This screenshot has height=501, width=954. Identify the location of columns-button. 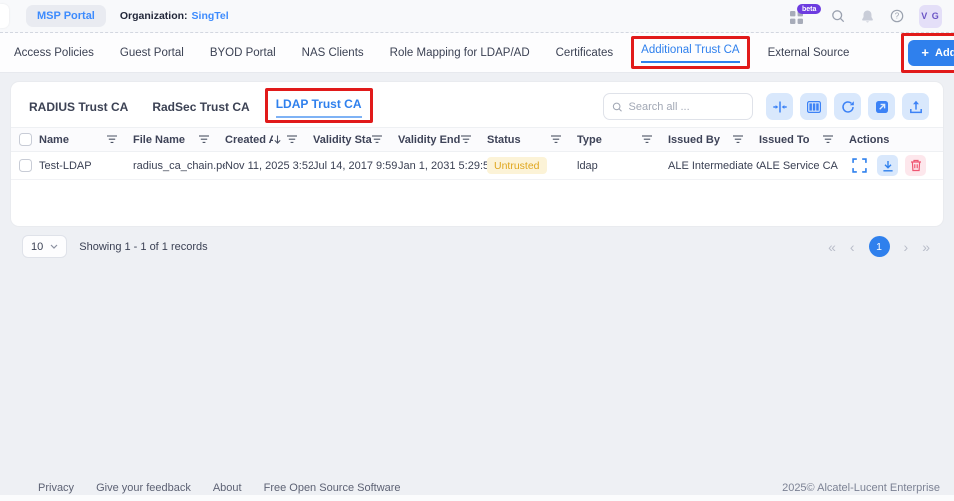
(813, 106).